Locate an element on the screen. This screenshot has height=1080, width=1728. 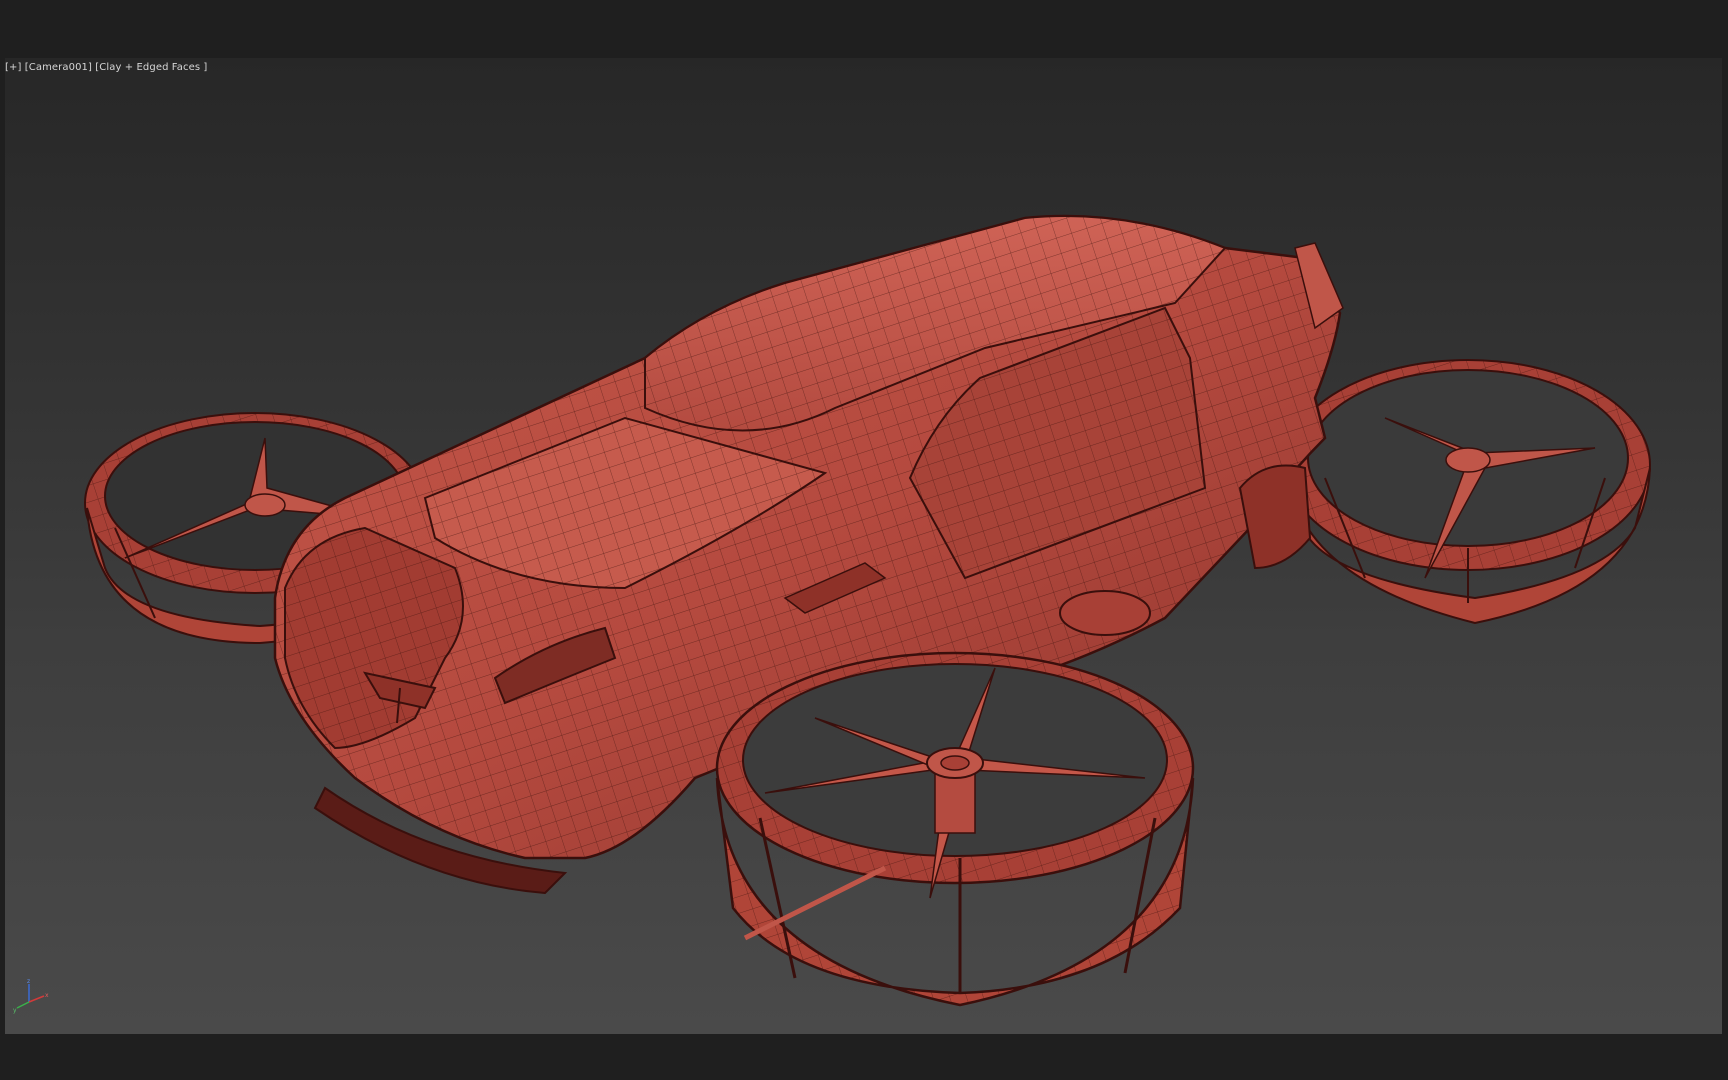
rotor-rear-right is located at coordinates (1468, 492).